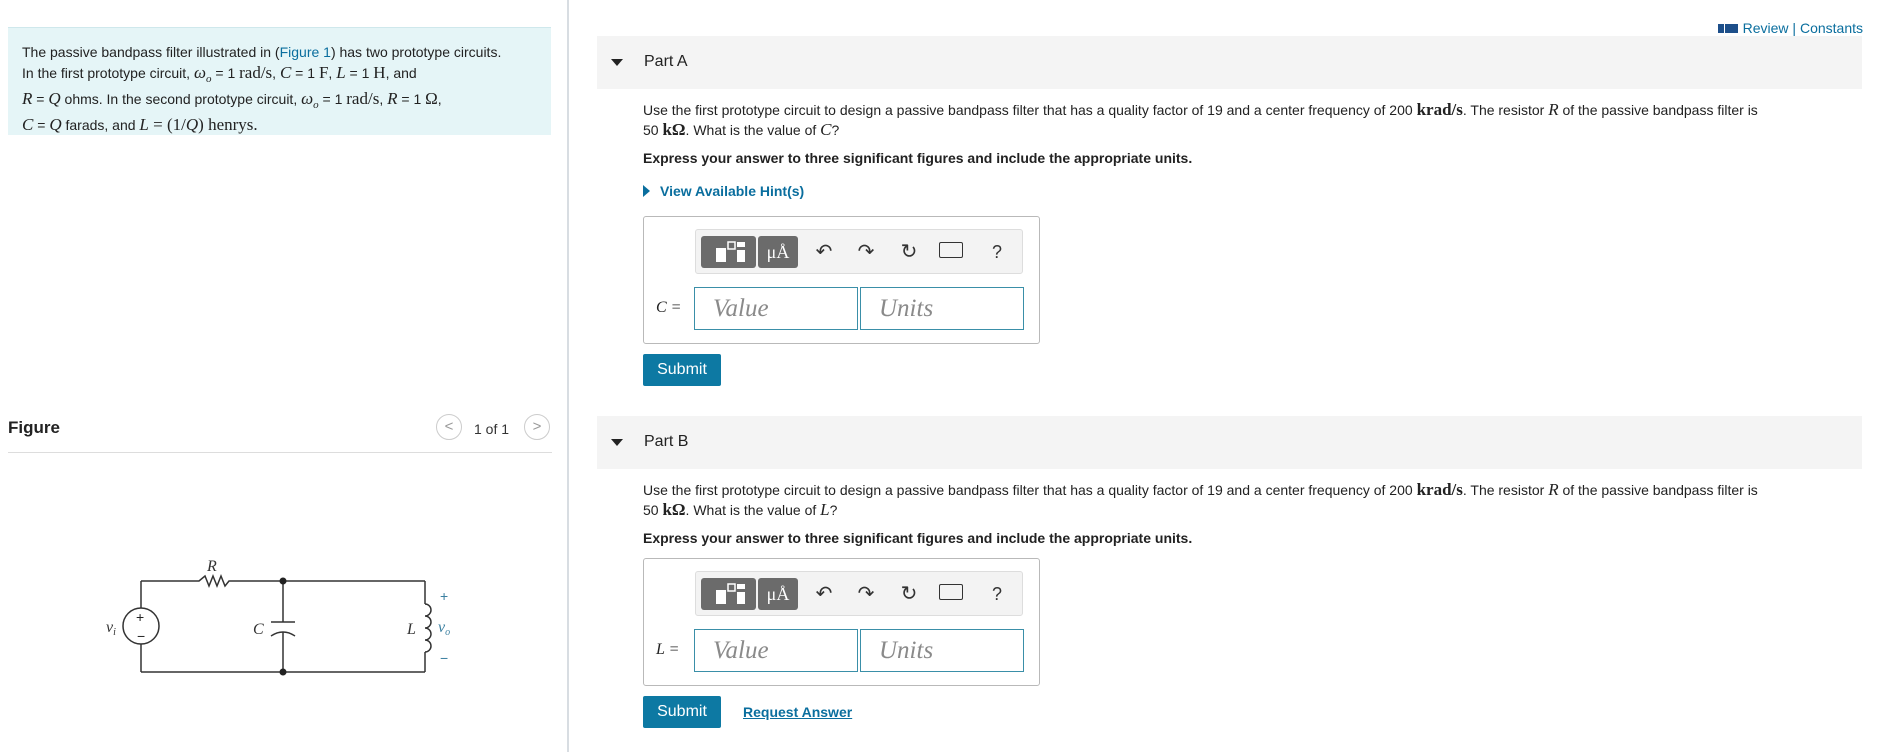  Describe the element at coordinates (682, 712) in the screenshot. I see `part-b-submit-button: Submit` at that location.